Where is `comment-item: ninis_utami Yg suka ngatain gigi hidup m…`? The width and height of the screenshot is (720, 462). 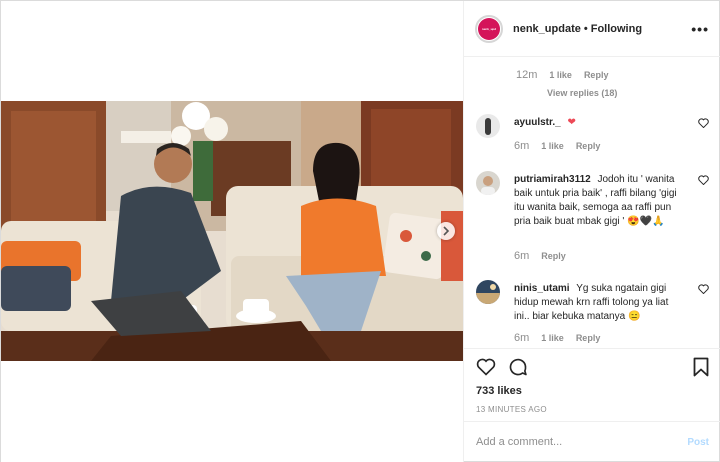 comment-item: ninis_utami Yg suka ngatain gigi hidup m… is located at coordinates (593, 314).